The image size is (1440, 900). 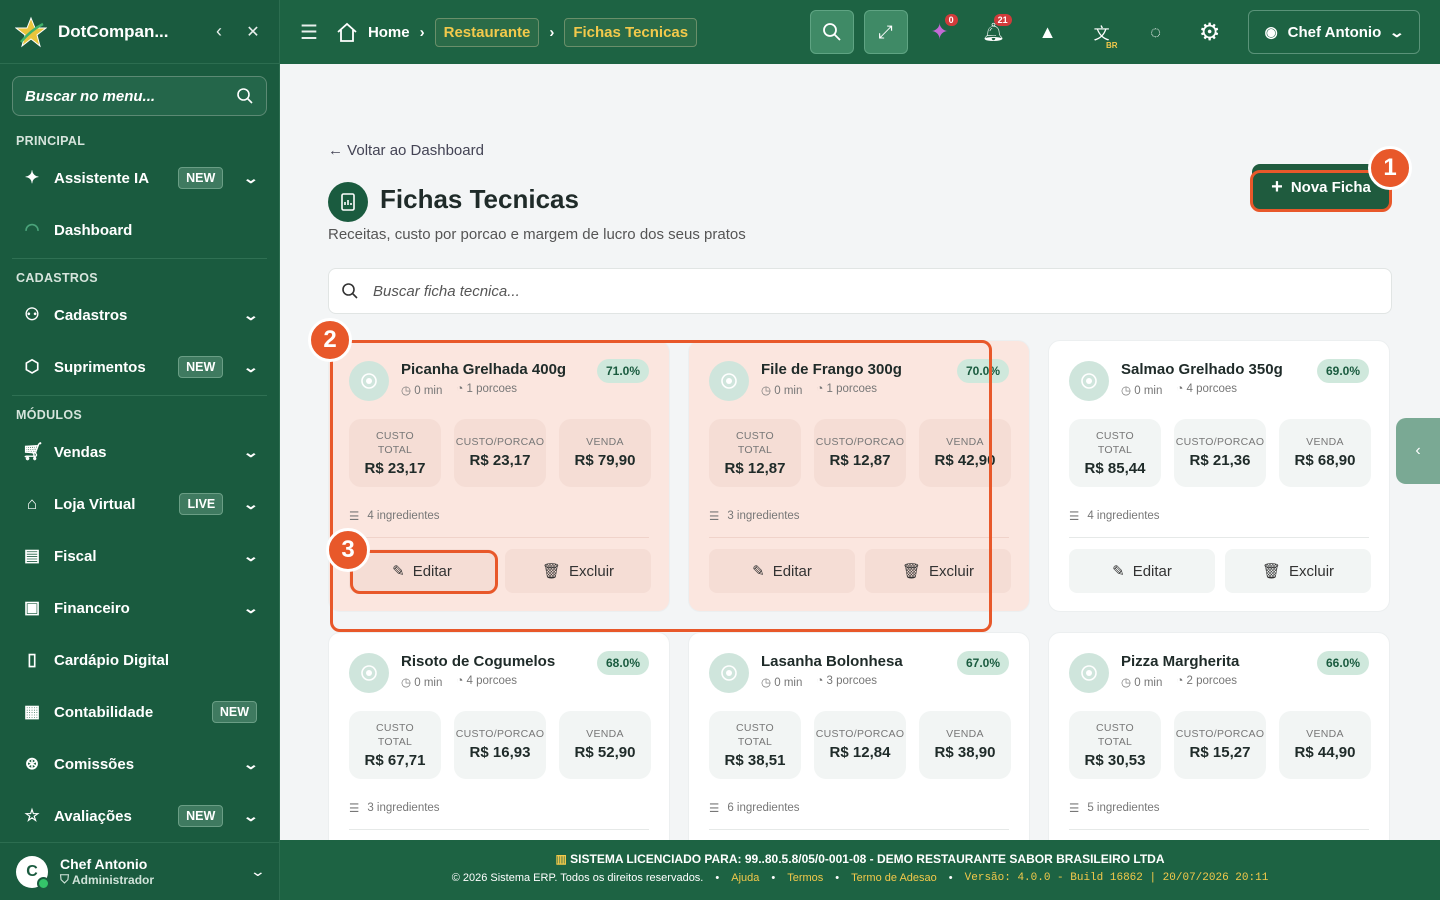 What do you see at coordinates (253, 32) in the screenshot?
I see `close-icon: ✕` at bounding box center [253, 32].